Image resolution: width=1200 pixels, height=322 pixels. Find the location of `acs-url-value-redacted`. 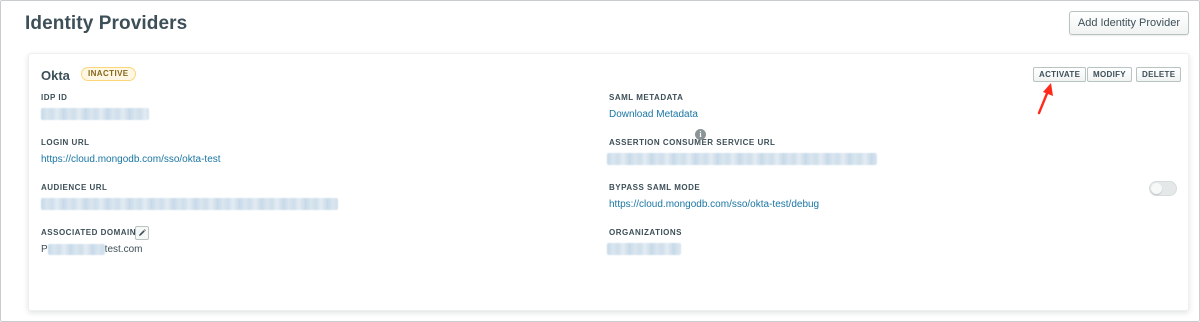

acs-url-value-redacted is located at coordinates (742, 159).